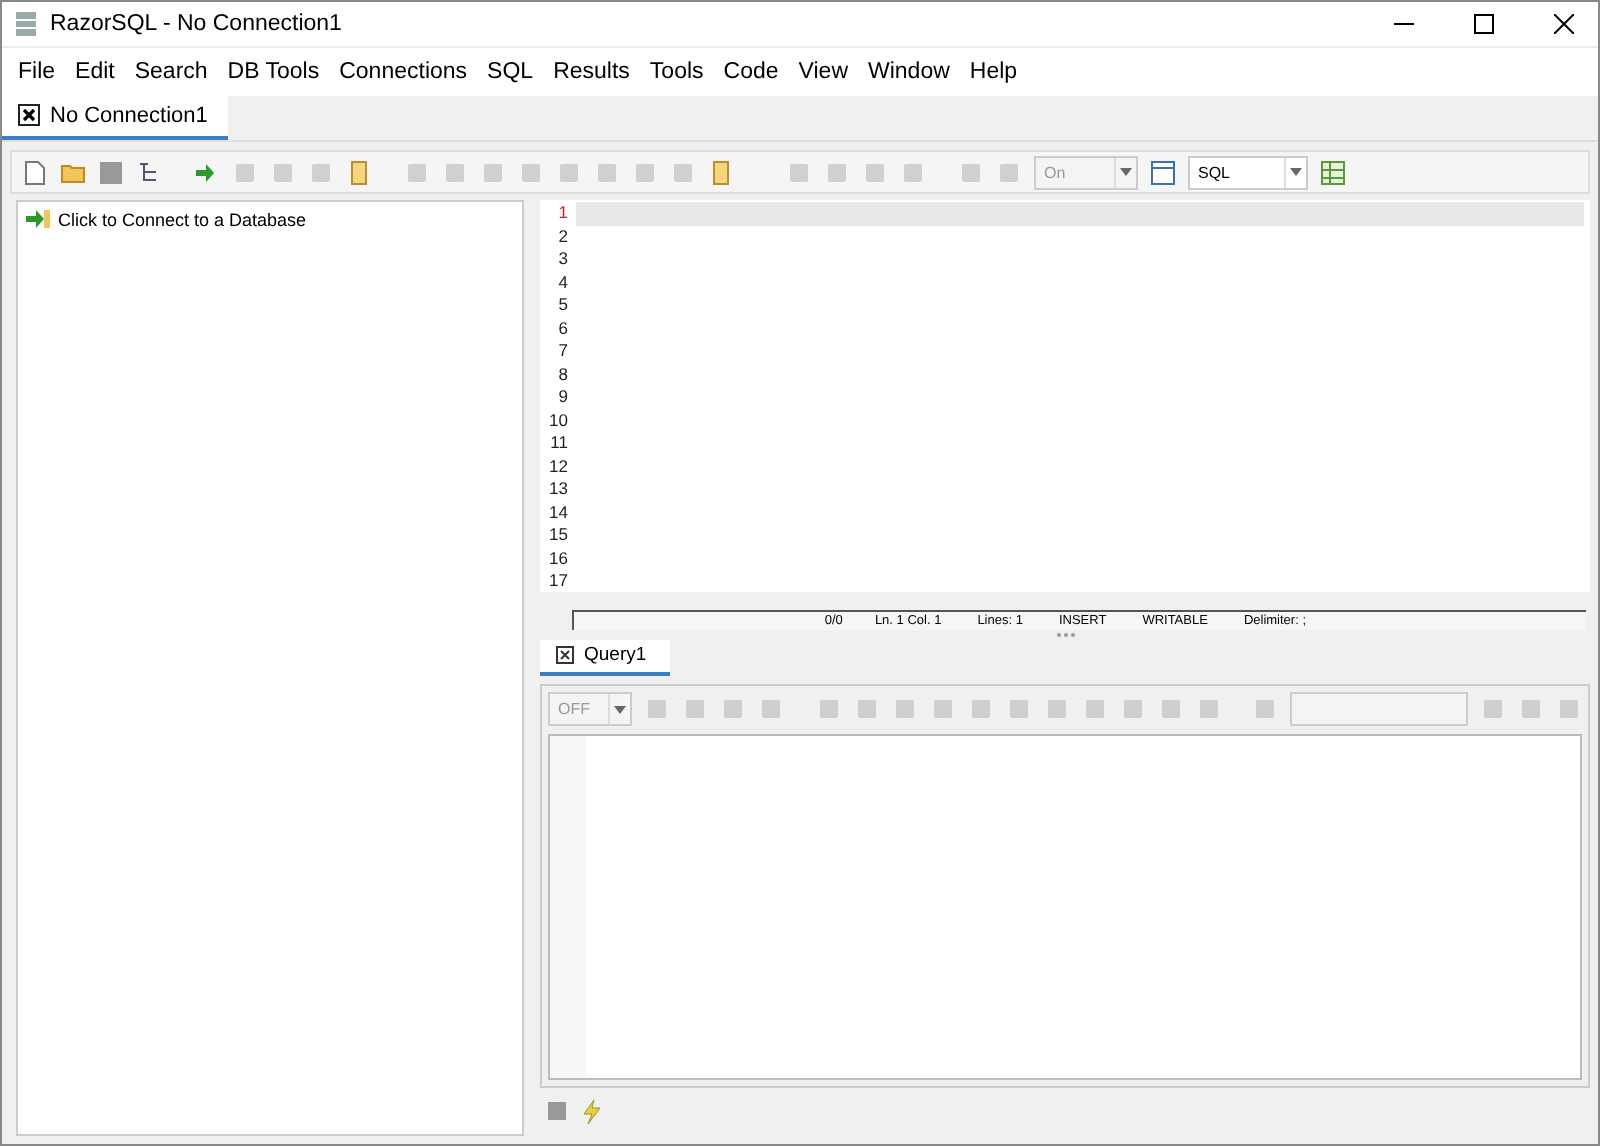 Image resolution: width=1600 pixels, height=1146 pixels. What do you see at coordinates (563, 259) in the screenshot?
I see `line-number: 3` at bounding box center [563, 259].